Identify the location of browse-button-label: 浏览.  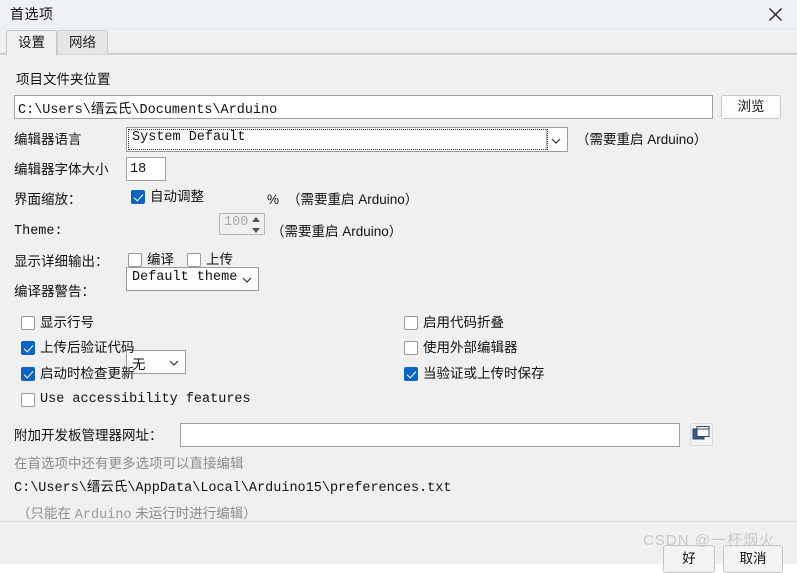
(751, 106).